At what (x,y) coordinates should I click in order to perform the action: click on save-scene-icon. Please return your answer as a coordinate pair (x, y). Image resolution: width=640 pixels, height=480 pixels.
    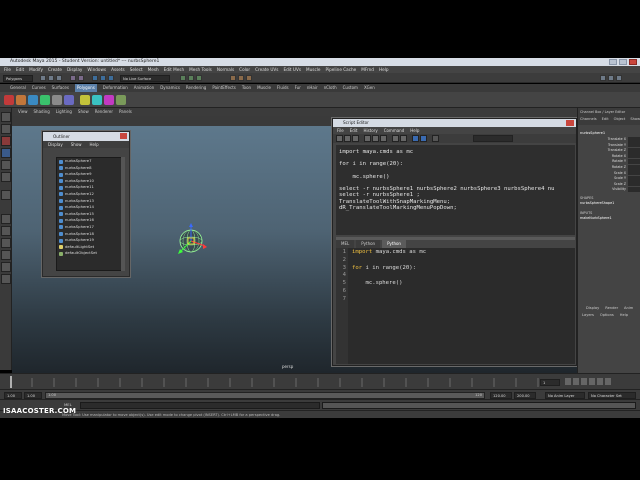
    Looking at the image, I should click on (59, 78).